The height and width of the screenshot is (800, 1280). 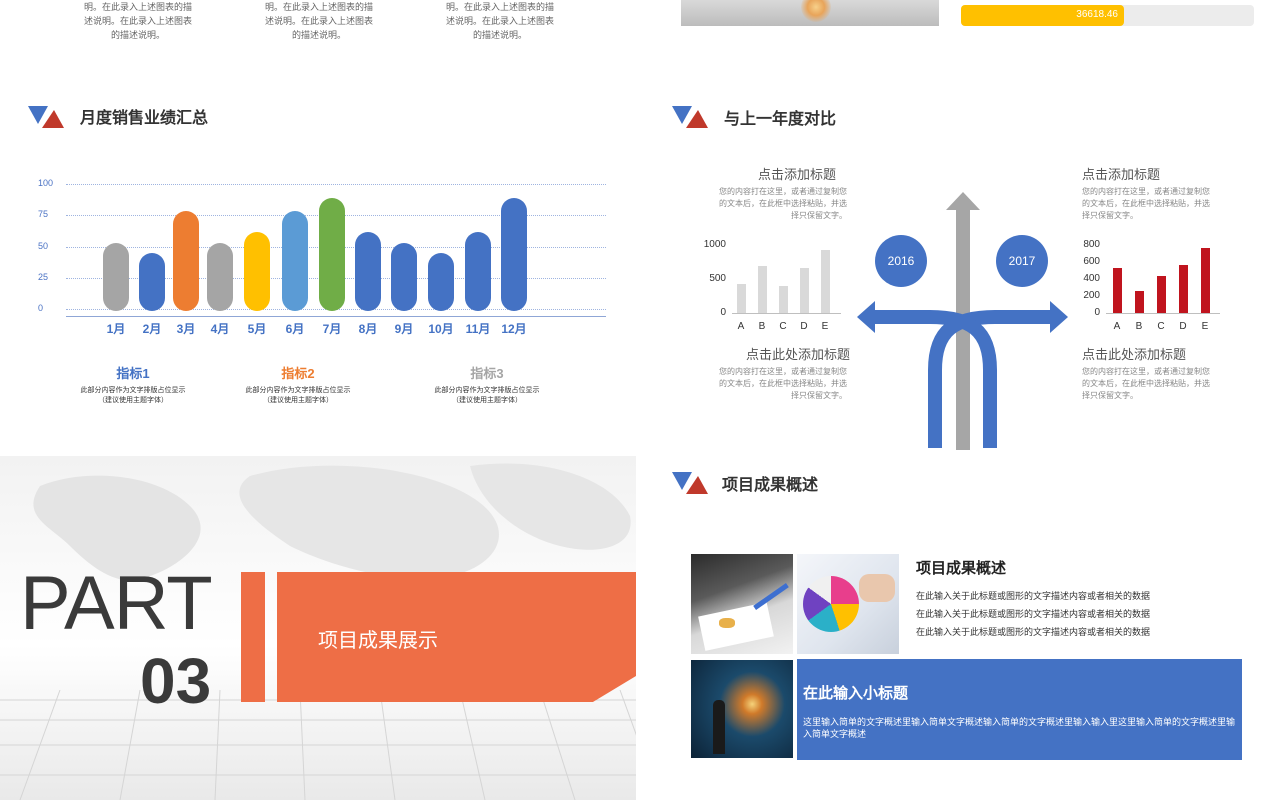 I want to click on y-tick-label: 0, so click(x=41, y=308).